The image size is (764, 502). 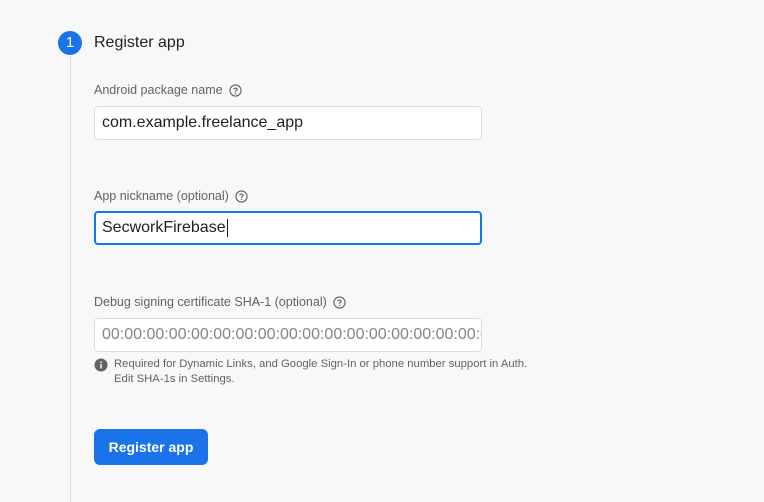 I want to click on nickname-input-value: SecworkFirebase, so click(x=164, y=227).